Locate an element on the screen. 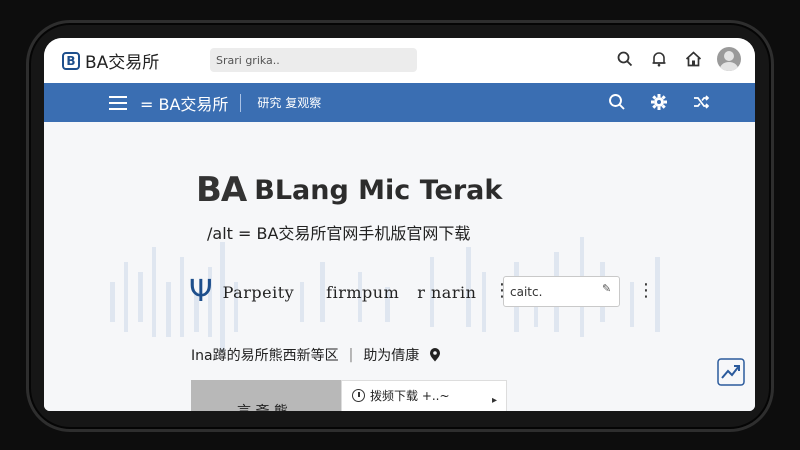  info-right: 助为倩康 is located at coordinates (391, 355).